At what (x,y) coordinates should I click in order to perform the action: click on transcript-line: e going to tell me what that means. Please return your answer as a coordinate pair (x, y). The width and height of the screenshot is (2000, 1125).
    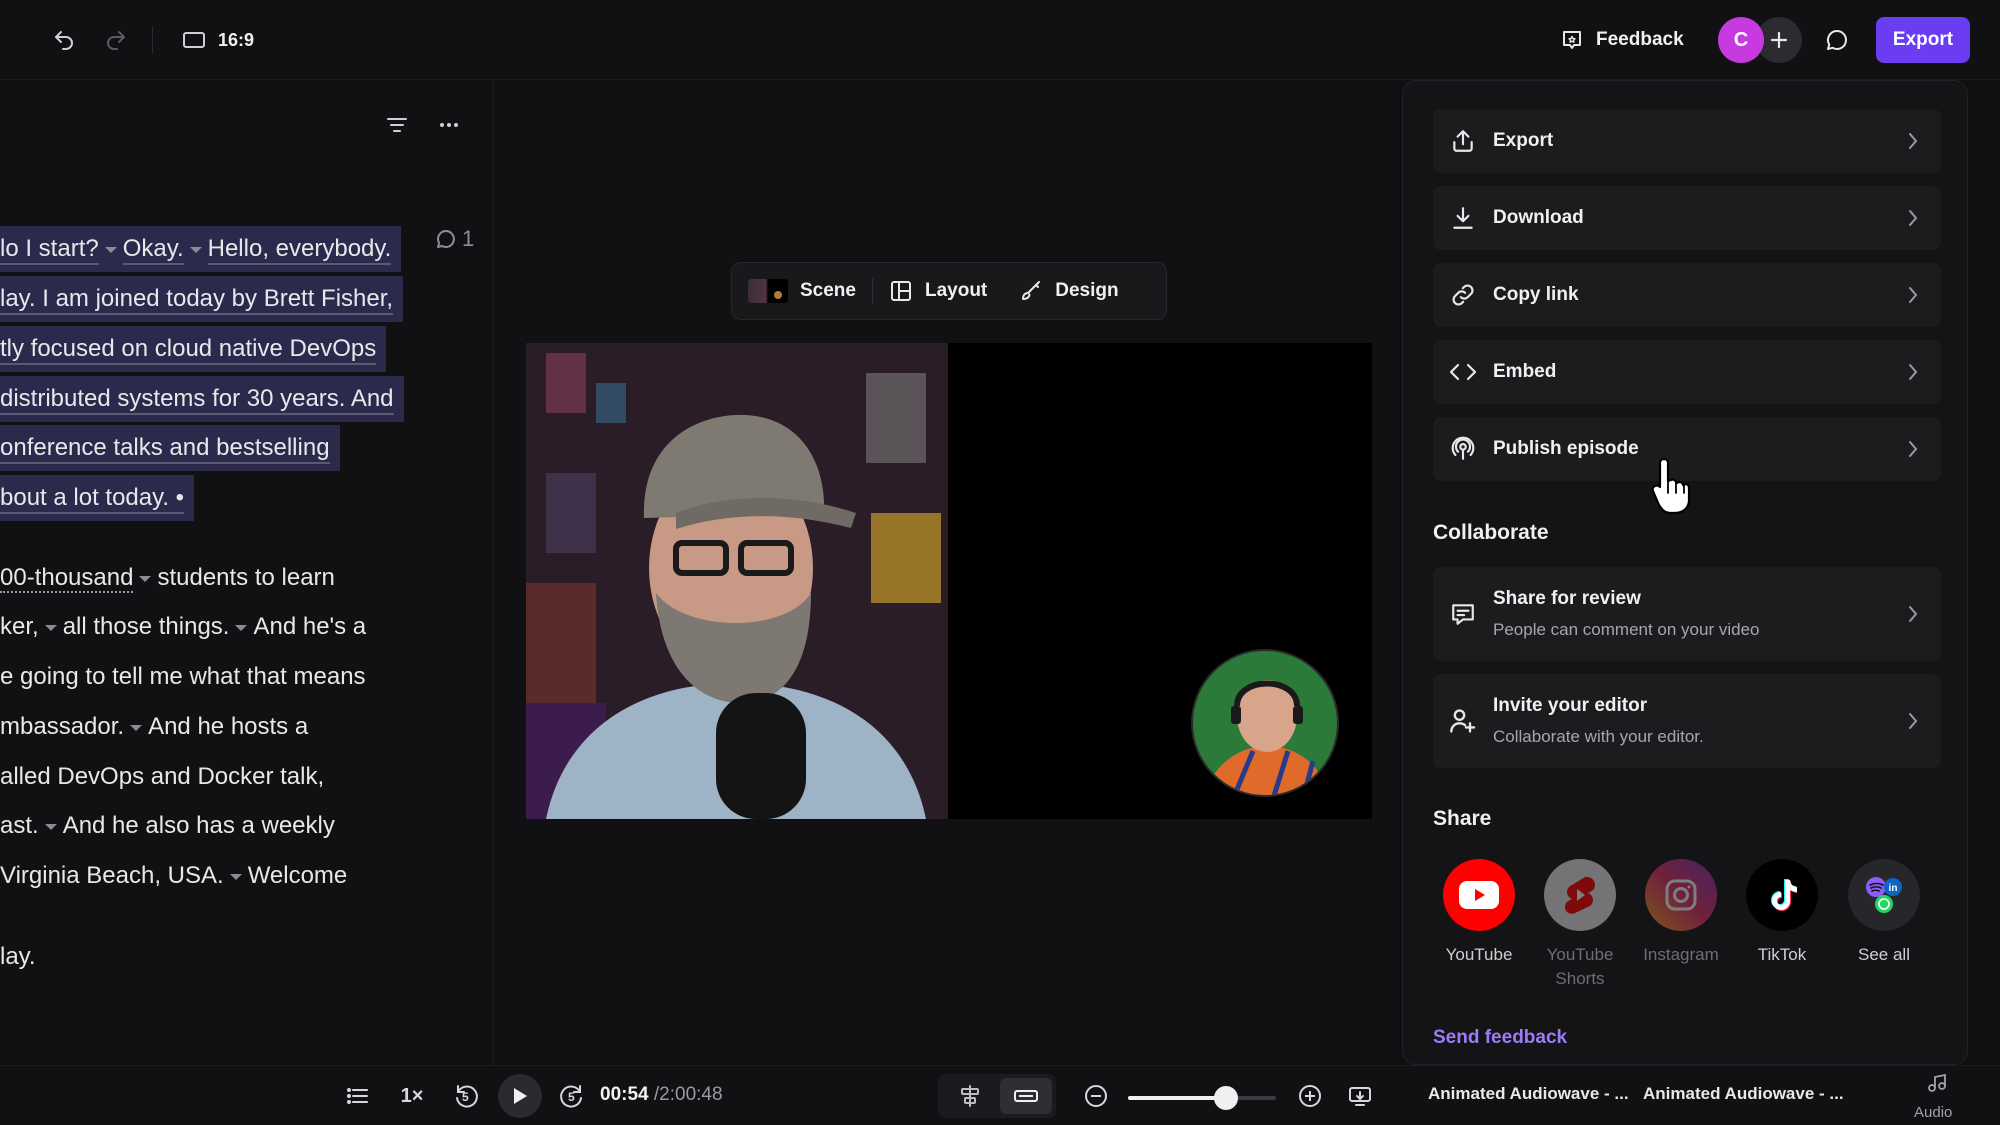
    Looking at the image, I should click on (183, 677).